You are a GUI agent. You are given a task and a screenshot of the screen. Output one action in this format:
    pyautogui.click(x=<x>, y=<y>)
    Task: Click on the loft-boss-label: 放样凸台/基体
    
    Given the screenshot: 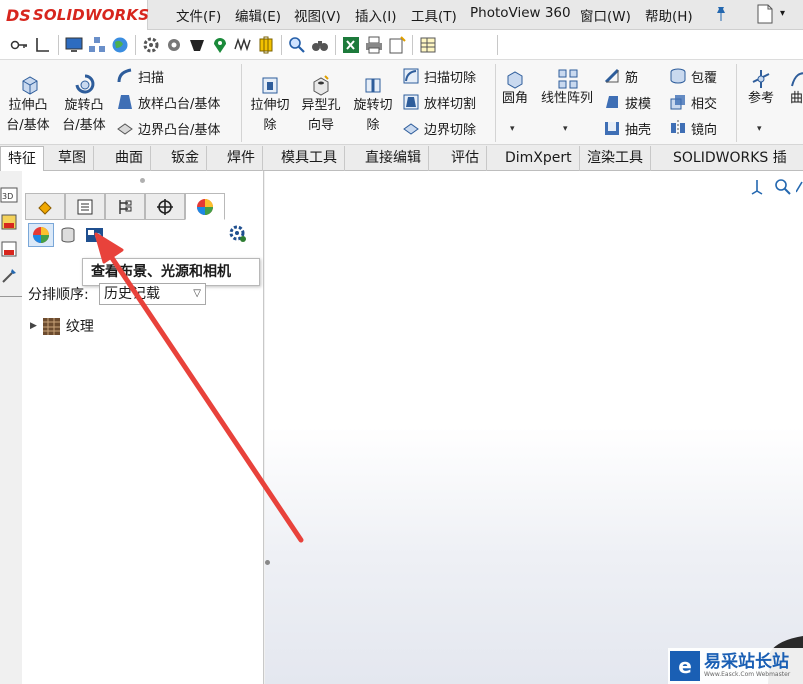 What is the action you would take?
    pyautogui.click(x=179, y=104)
    